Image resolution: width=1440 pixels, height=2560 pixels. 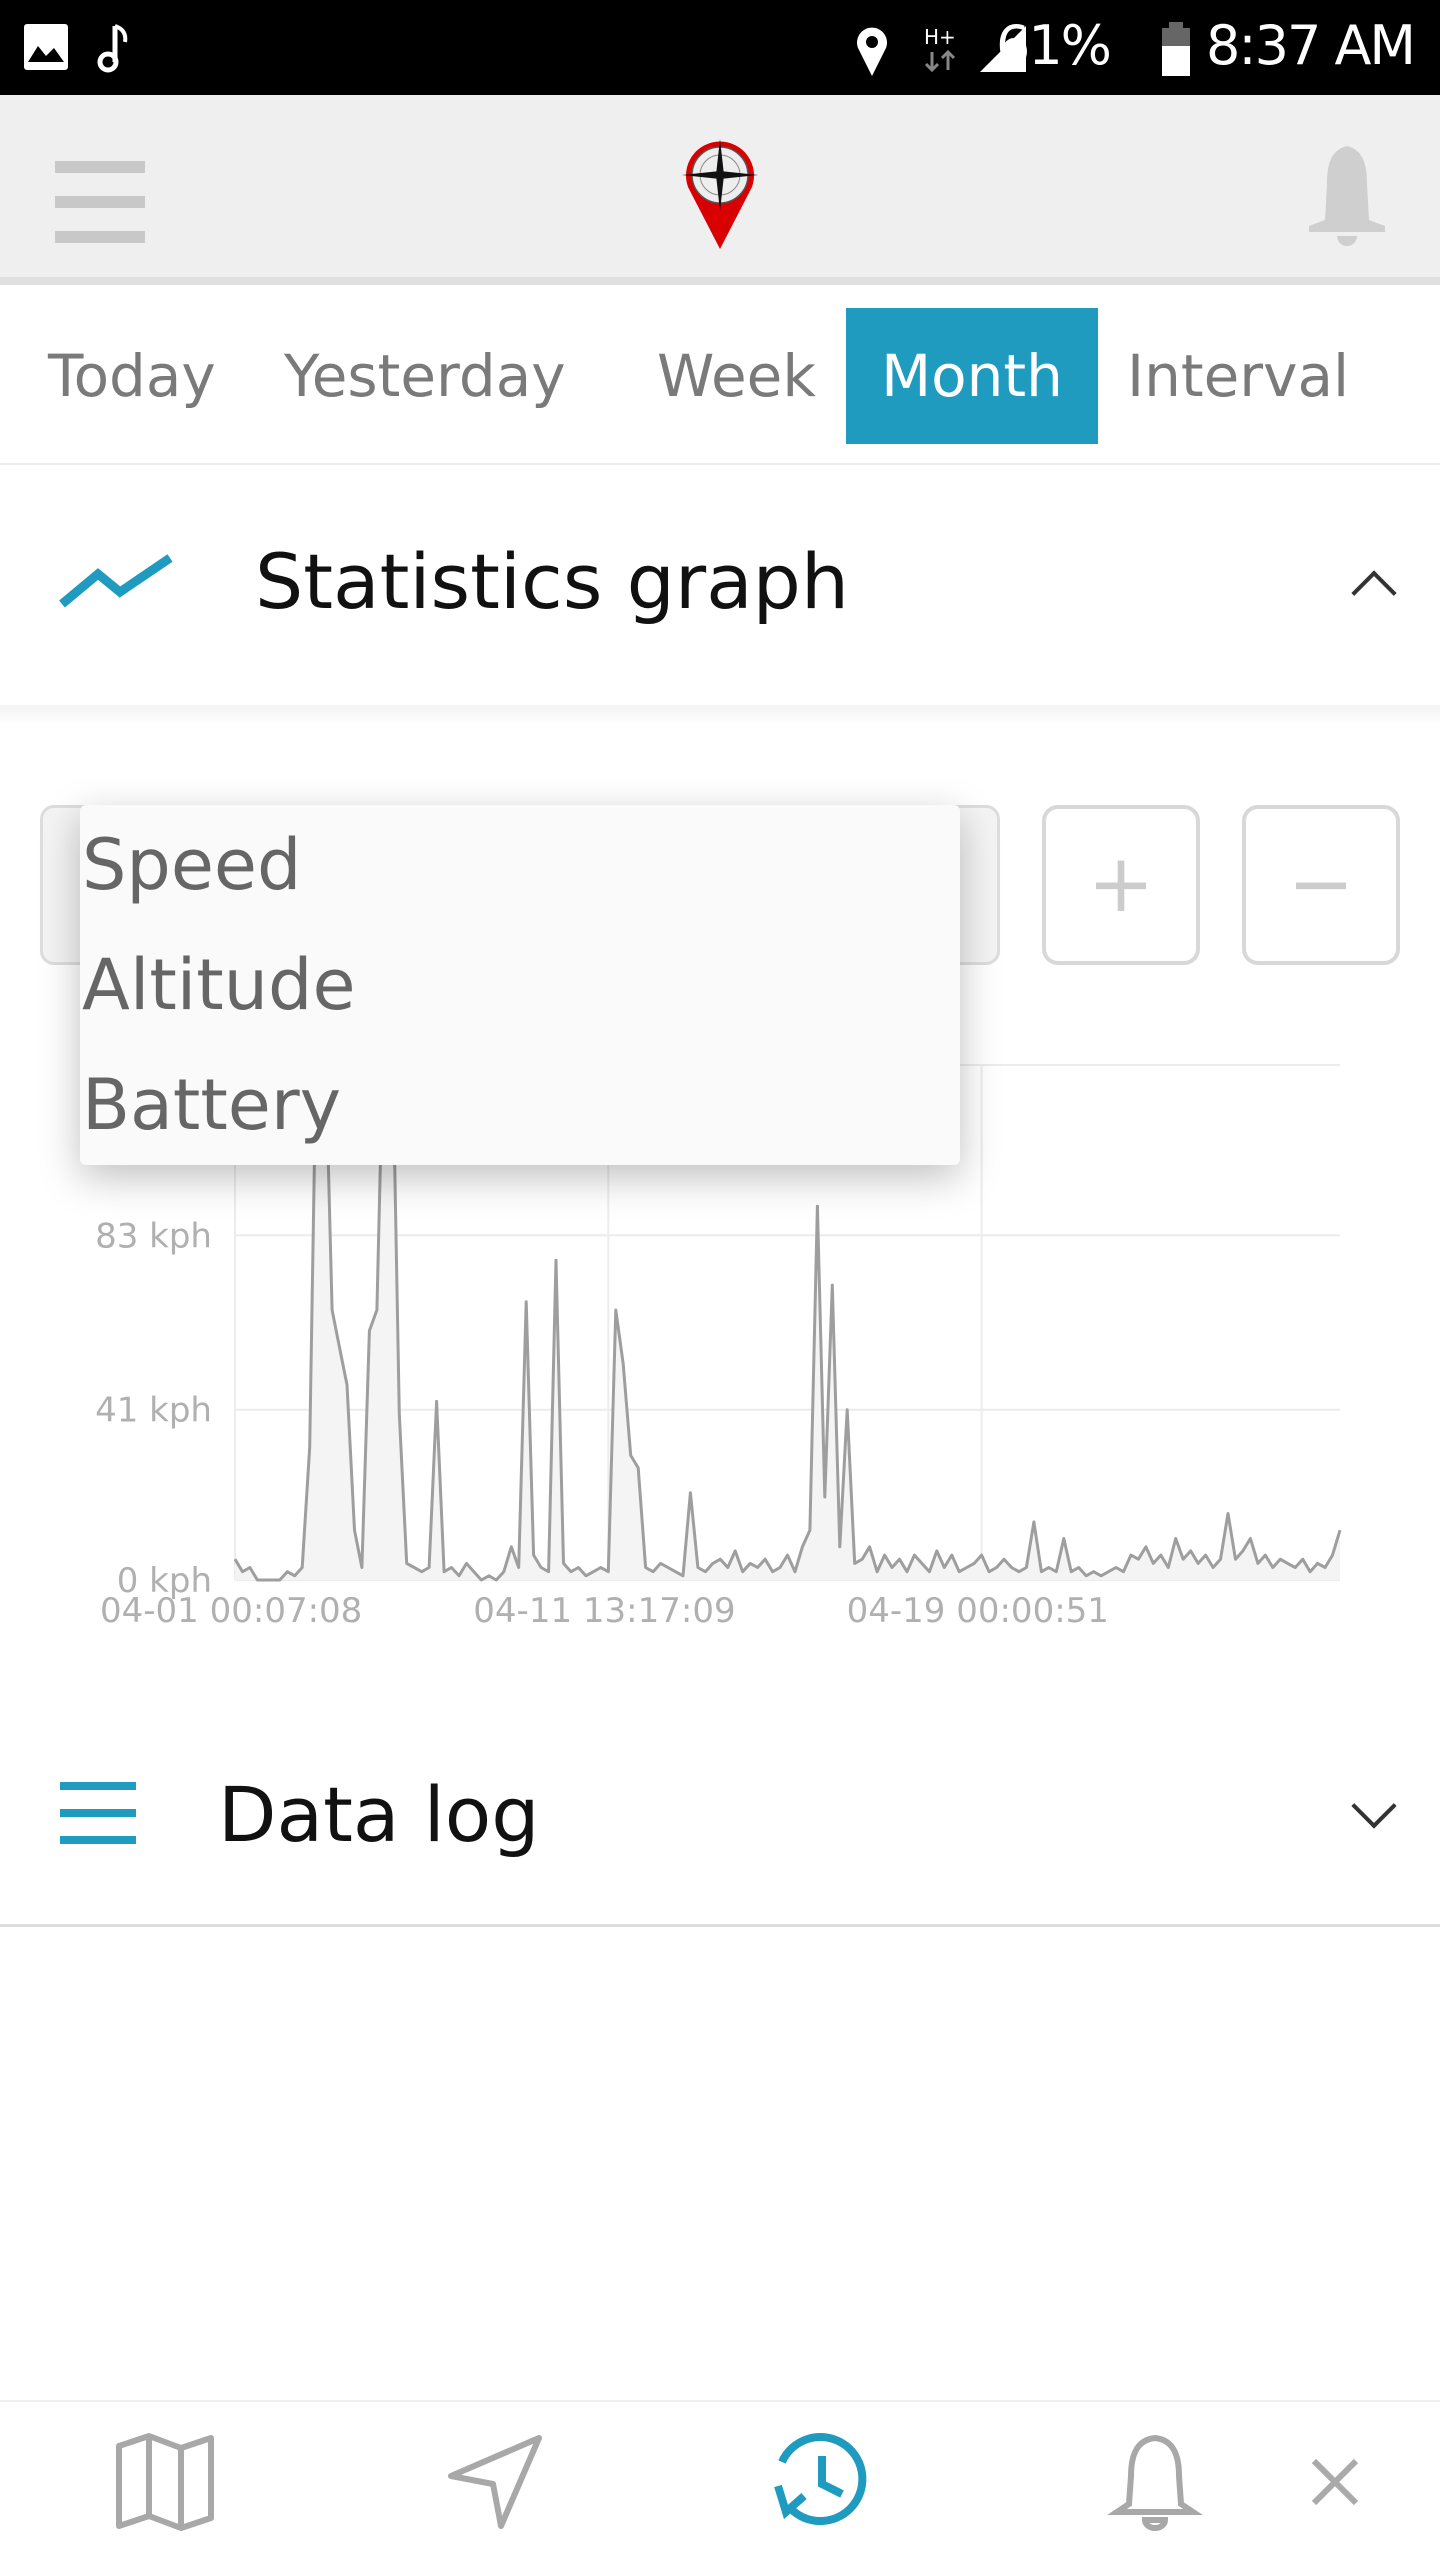 I want to click on x-tick-label: 04-01 00:07:08, so click(x=231, y=1611).